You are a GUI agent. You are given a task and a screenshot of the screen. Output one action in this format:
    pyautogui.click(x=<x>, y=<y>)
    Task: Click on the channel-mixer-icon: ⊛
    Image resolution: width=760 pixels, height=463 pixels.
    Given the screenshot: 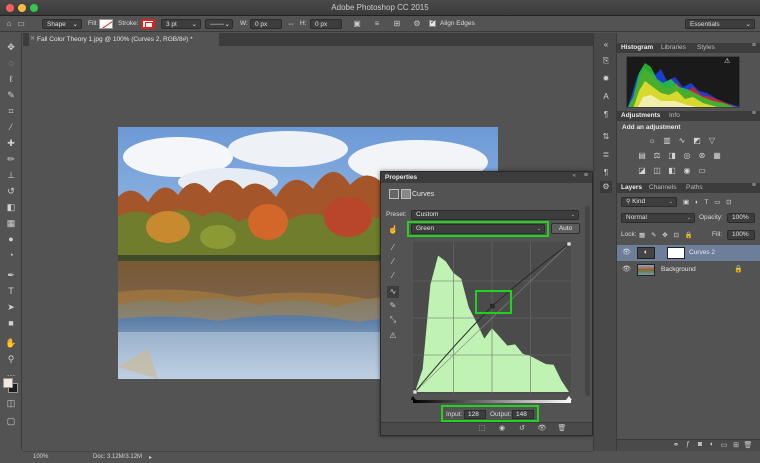 What is the action you would take?
    pyautogui.click(x=702, y=155)
    